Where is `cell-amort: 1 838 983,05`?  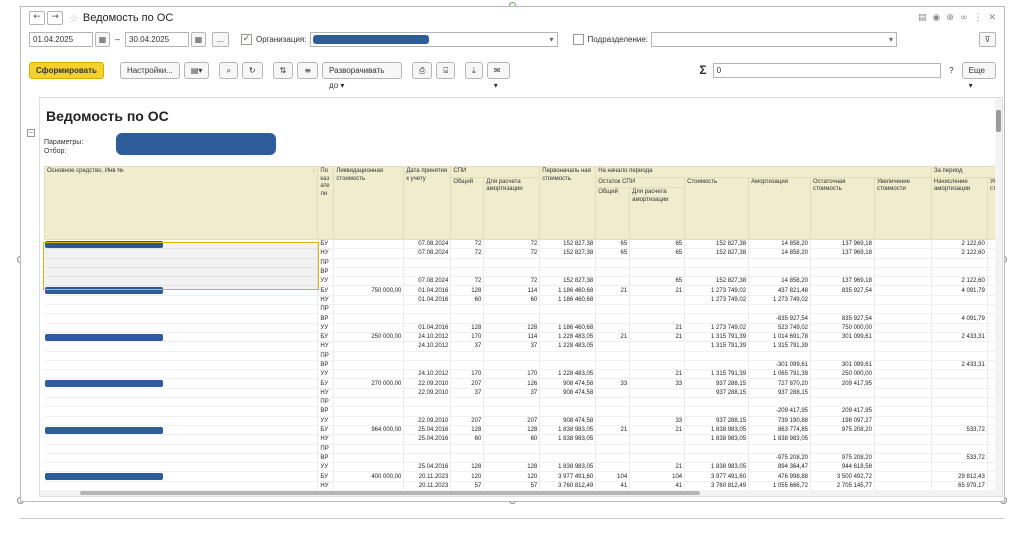
cell-amort: 1 838 983,05 is located at coordinates (779, 439).